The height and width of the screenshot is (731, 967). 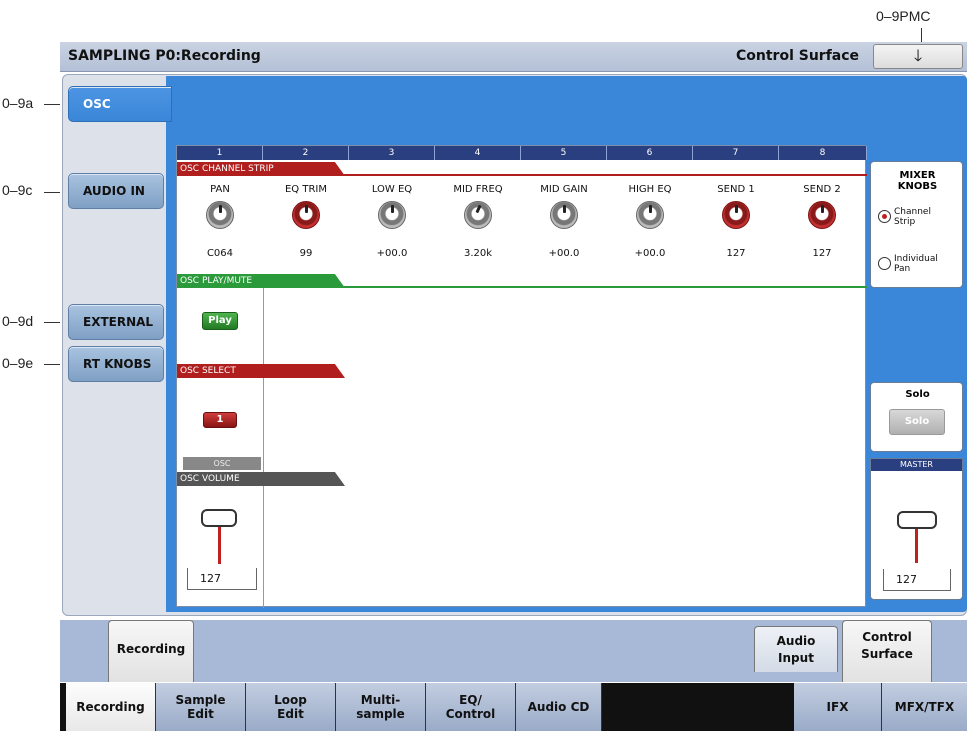 What do you see at coordinates (916, 465) in the screenshot?
I see `master-title: MASTER` at bounding box center [916, 465].